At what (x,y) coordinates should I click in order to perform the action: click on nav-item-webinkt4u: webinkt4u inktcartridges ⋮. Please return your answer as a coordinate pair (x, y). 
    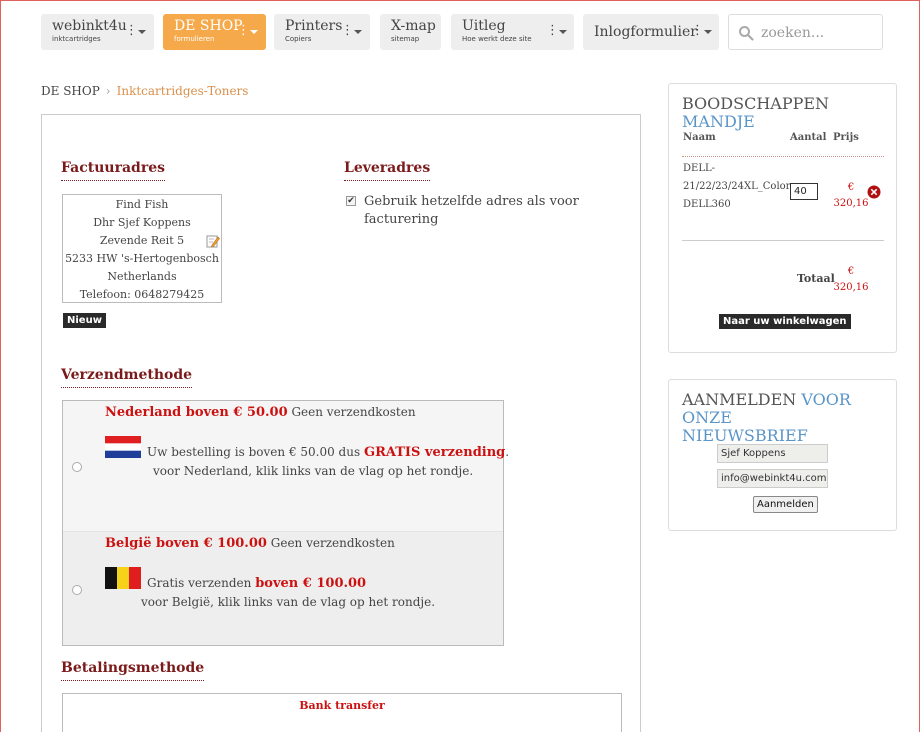
    Looking at the image, I should click on (97, 32).